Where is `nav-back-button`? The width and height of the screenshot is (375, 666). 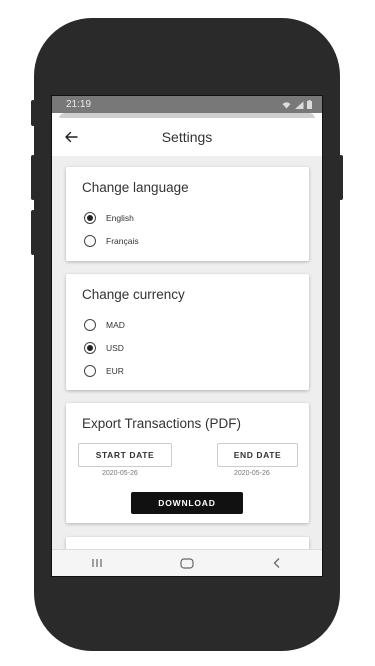 nav-back-button is located at coordinates (277, 563).